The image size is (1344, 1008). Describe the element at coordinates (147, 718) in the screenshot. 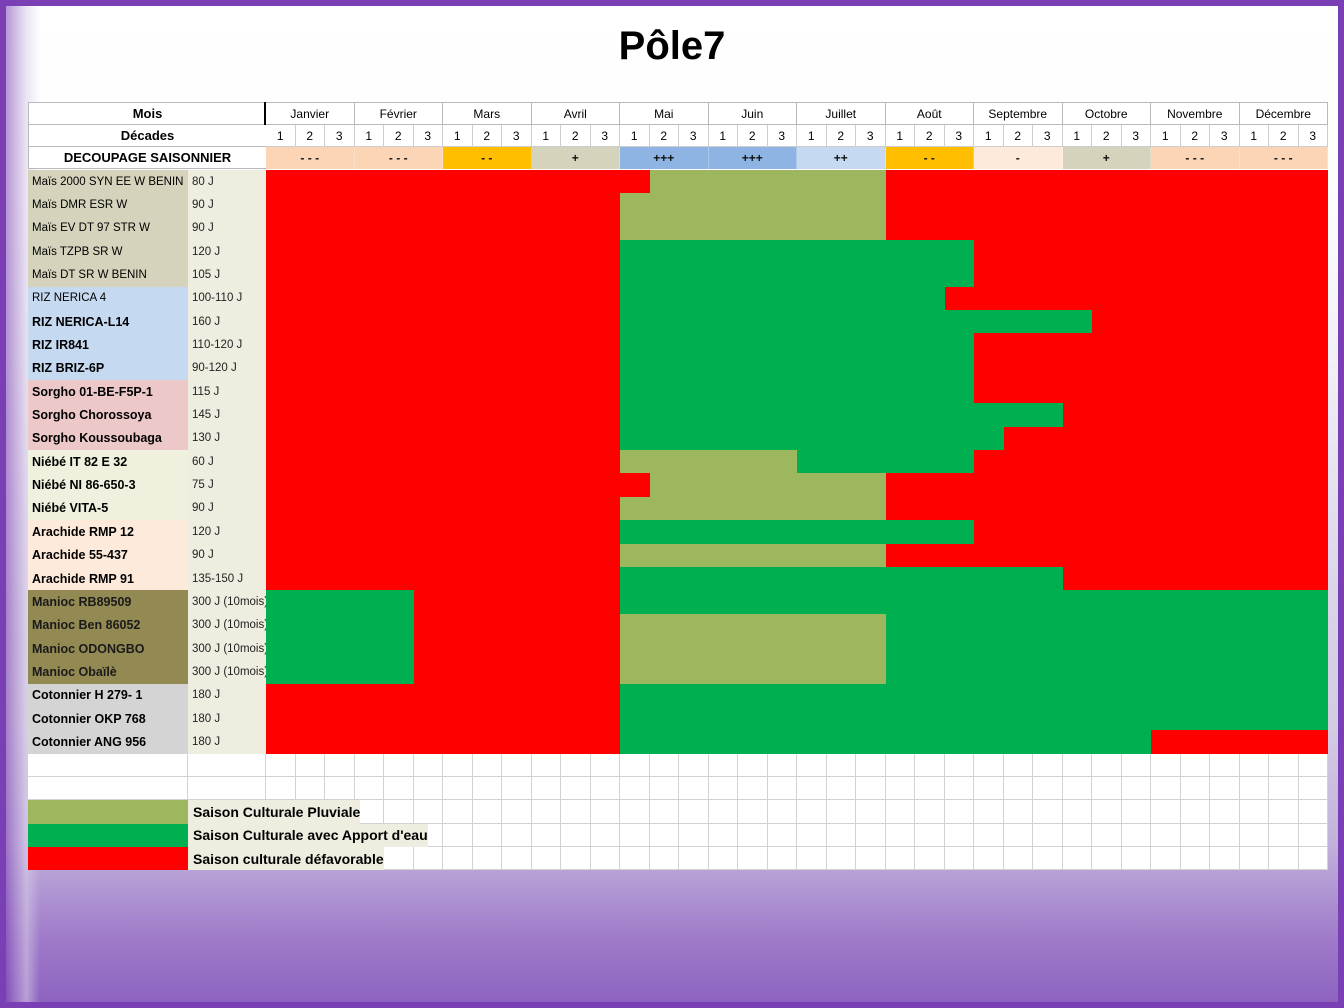

I see `crop-row-label: Cotonnier OKP 768 180 J` at that location.